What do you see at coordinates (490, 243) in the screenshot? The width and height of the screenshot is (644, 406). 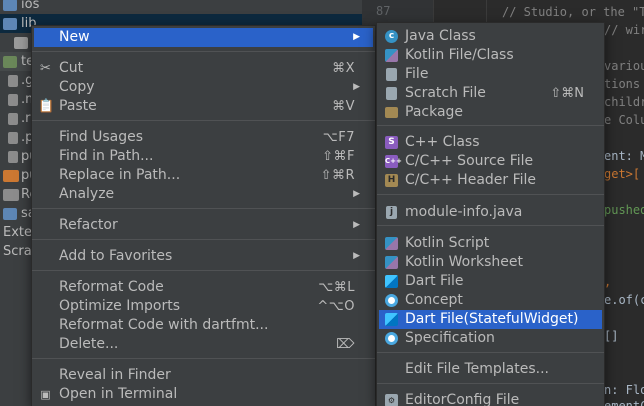 I see `submenu-item-kotlin-script: Kotlin Script` at bounding box center [490, 243].